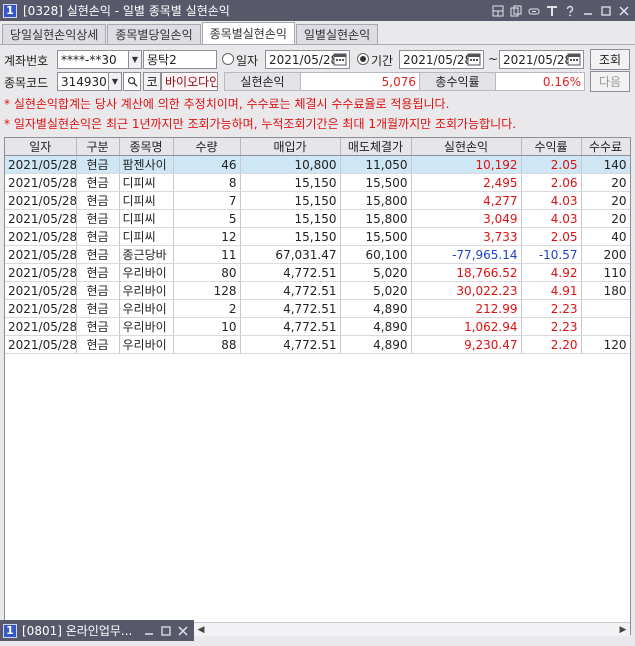  I want to click on column-header-fee: 수수료, so click(605, 147).